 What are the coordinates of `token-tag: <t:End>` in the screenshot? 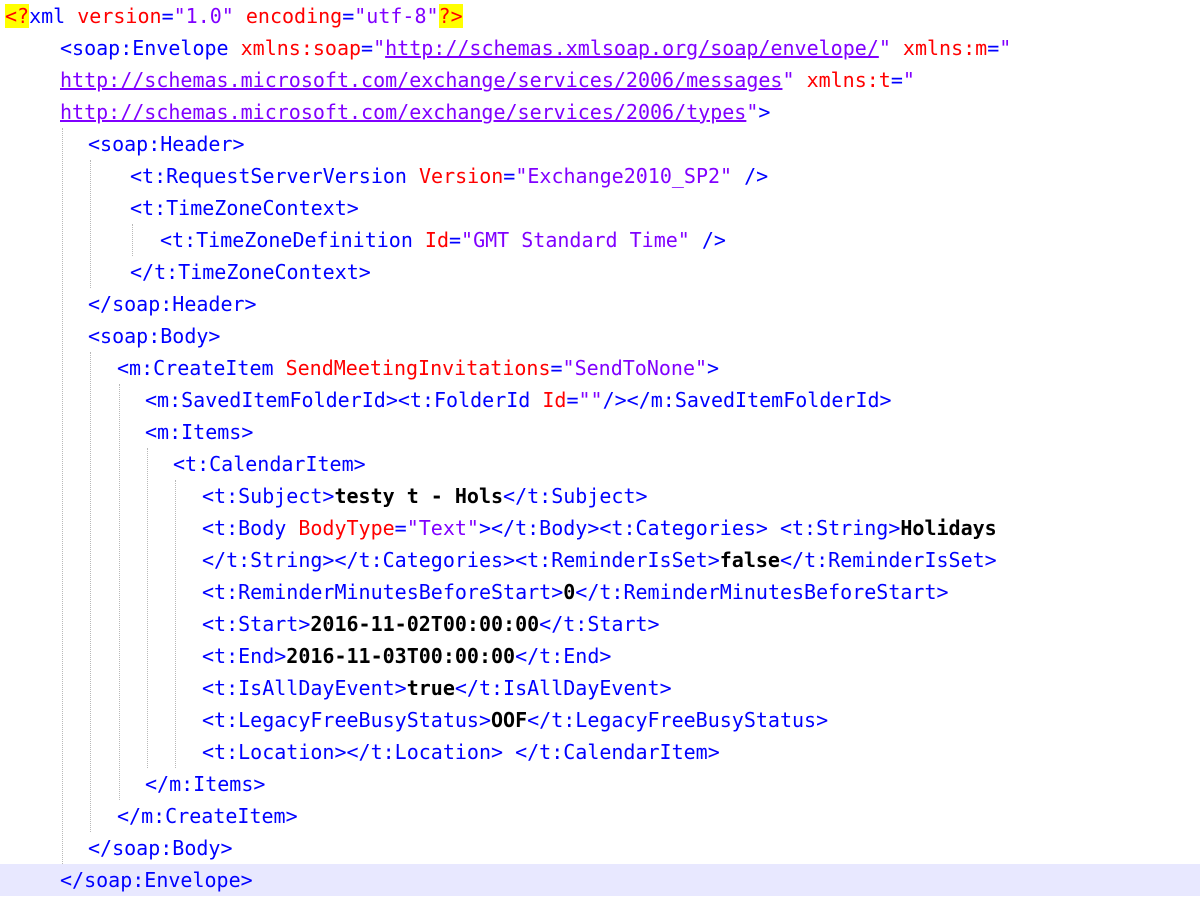 It's located at (244, 656).